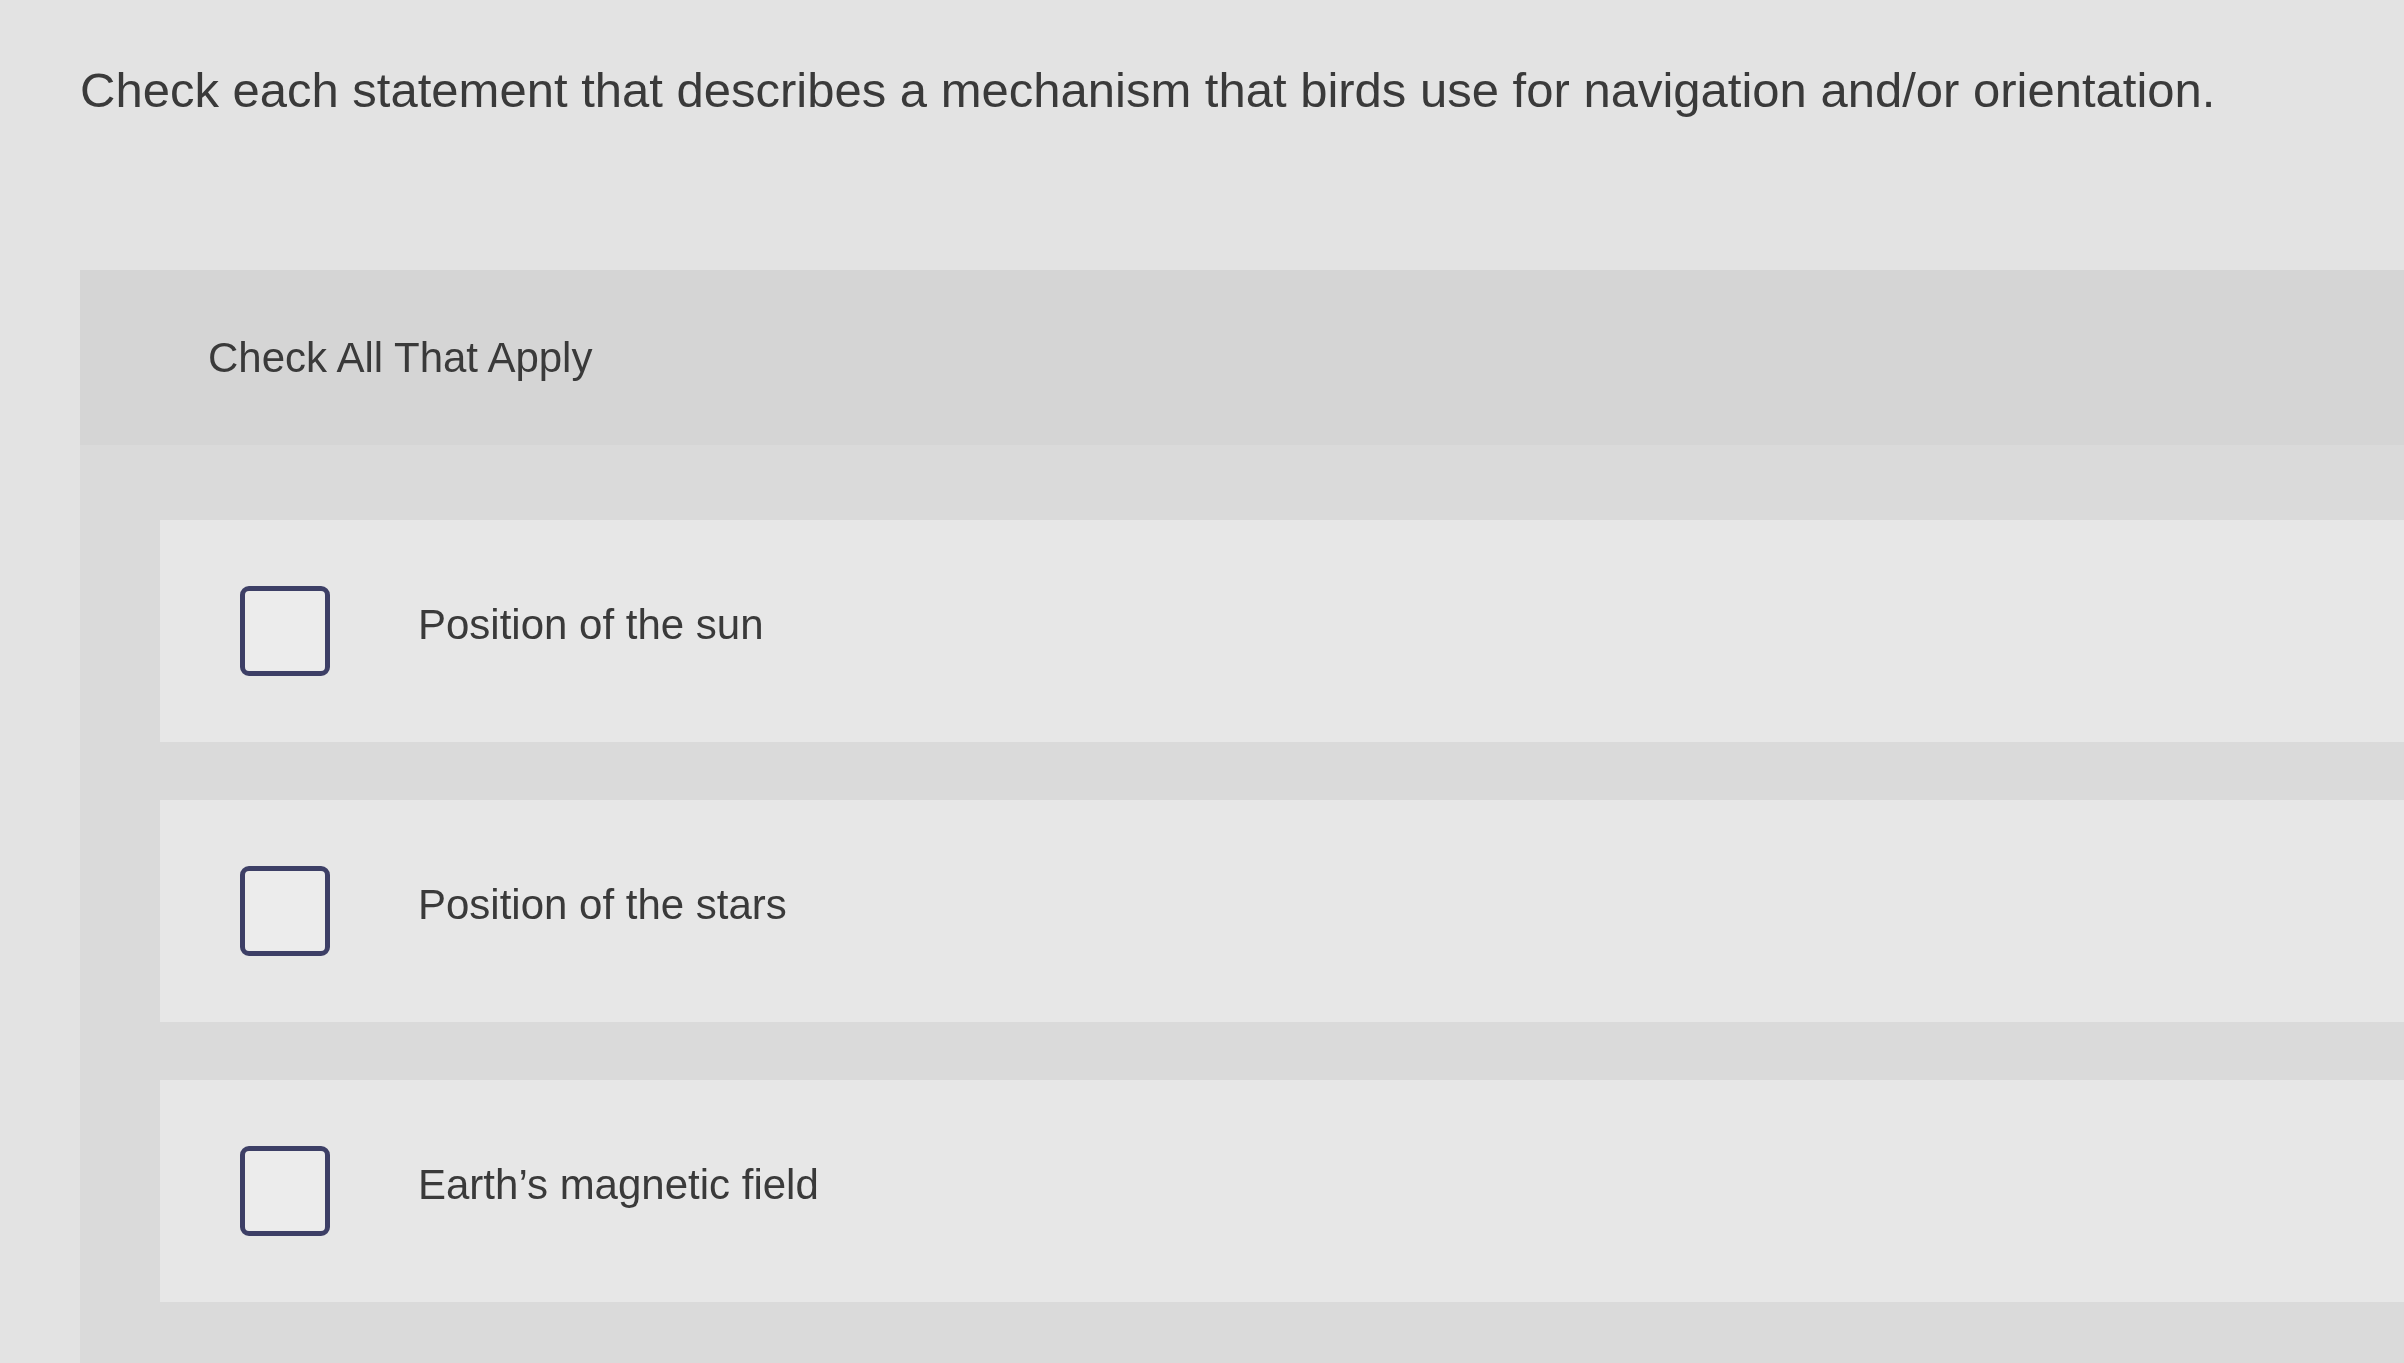 Image resolution: width=2404 pixels, height=1363 pixels. What do you see at coordinates (400, 357) in the screenshot?
I see `instruction-text: Check All That Apply` at bounding box center [400, 357].